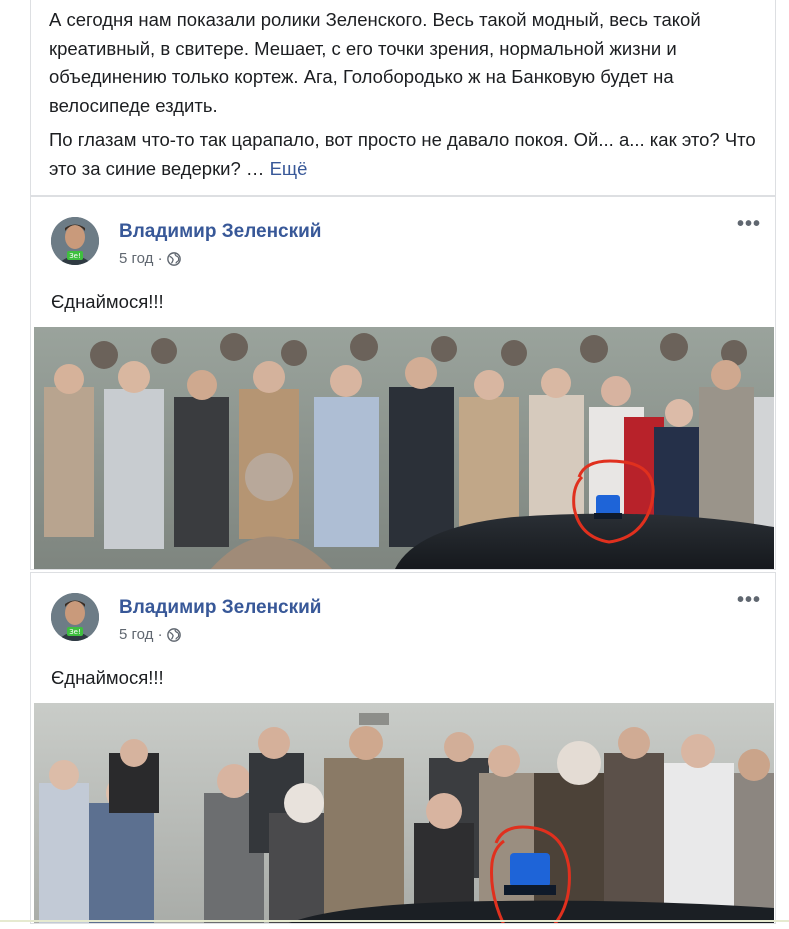  What do you see at coordinates (394, 921) in the screenshot?
I see `bottom-divider` at bounding box center [394, 921].